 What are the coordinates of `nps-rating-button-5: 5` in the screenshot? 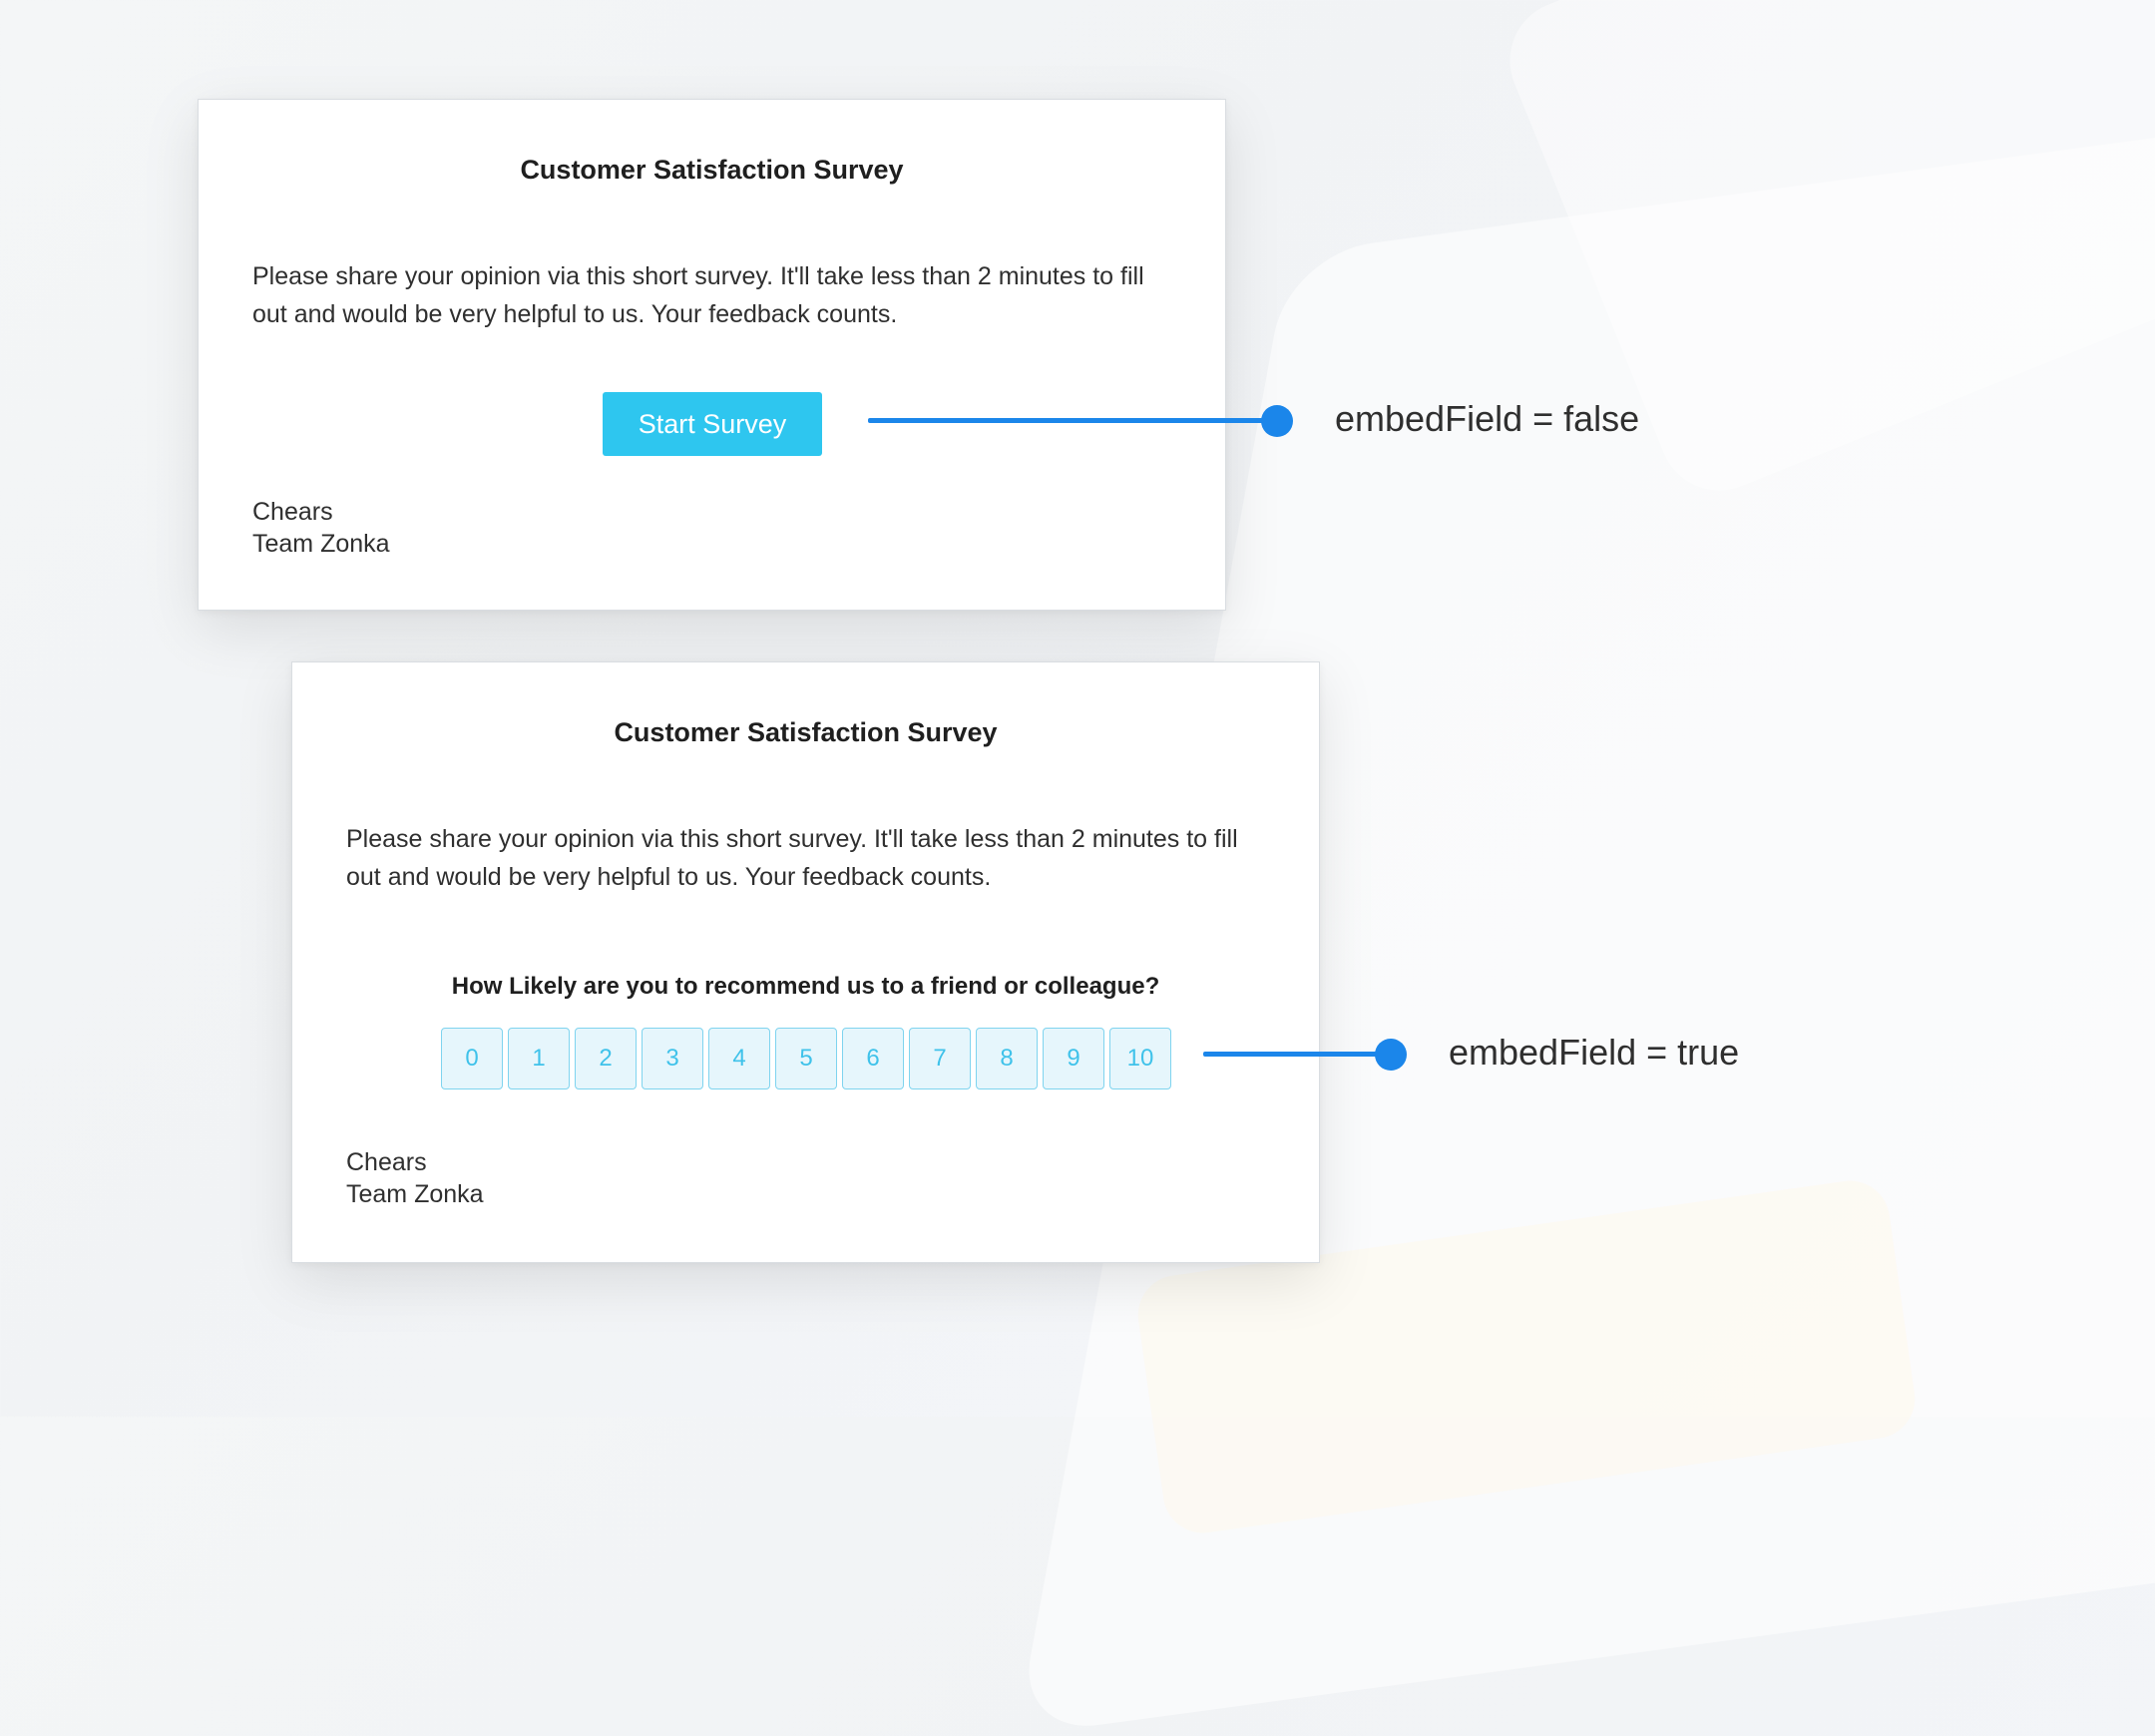 It's located at (806, 1058).